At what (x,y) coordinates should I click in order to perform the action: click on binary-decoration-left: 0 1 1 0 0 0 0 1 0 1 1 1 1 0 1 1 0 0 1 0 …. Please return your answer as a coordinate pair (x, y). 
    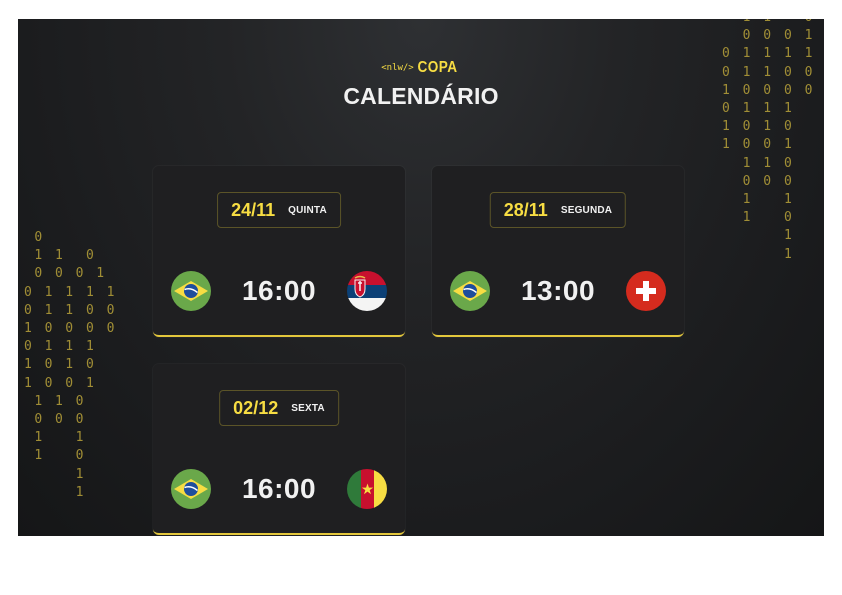
    Looking at the image, I should click on (70, 365).